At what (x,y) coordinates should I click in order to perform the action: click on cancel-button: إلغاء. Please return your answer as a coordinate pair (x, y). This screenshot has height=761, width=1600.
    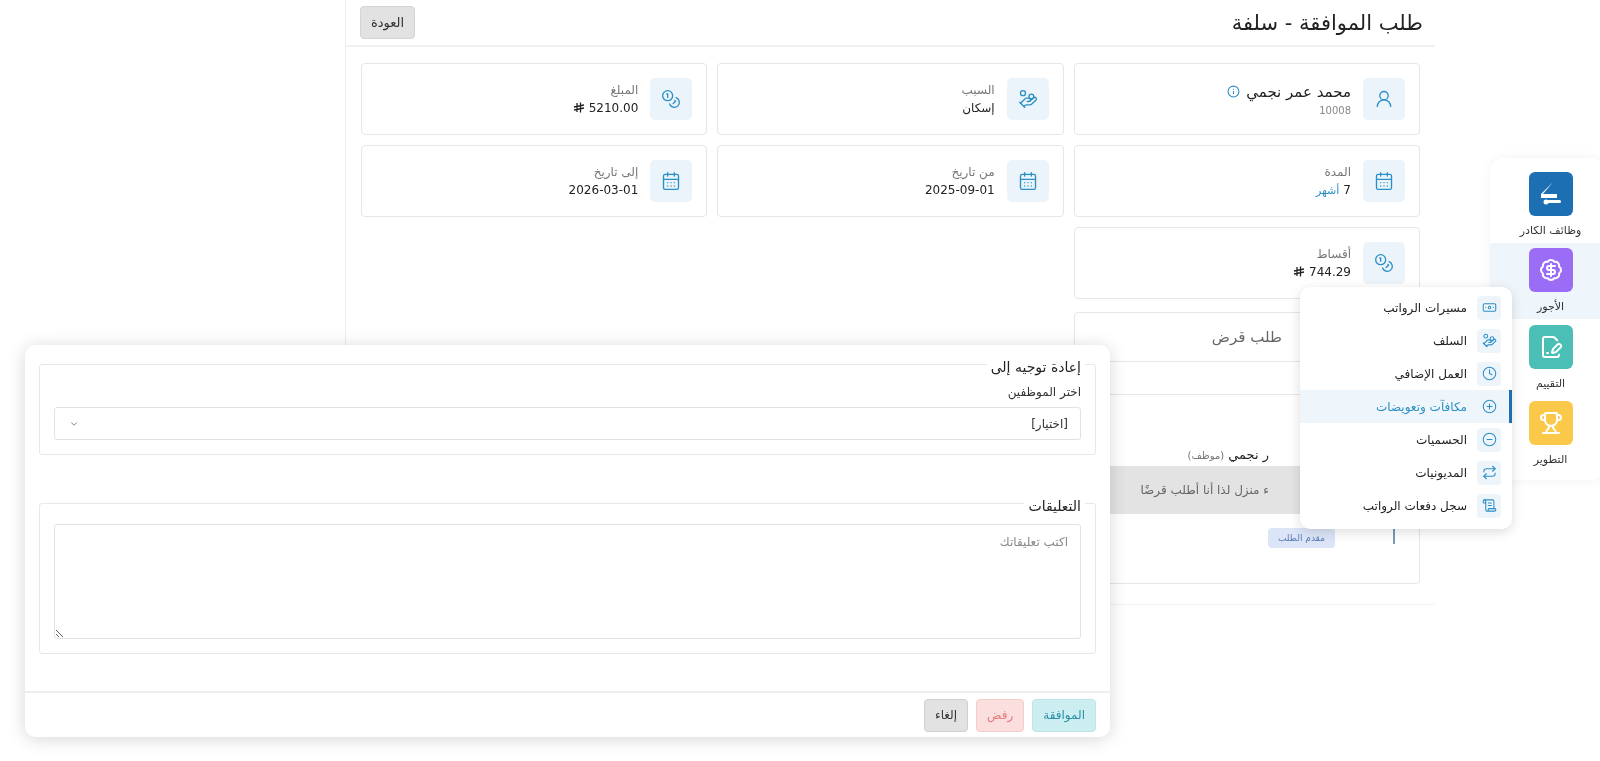
    Looking at the image, I should click on (946, 715).